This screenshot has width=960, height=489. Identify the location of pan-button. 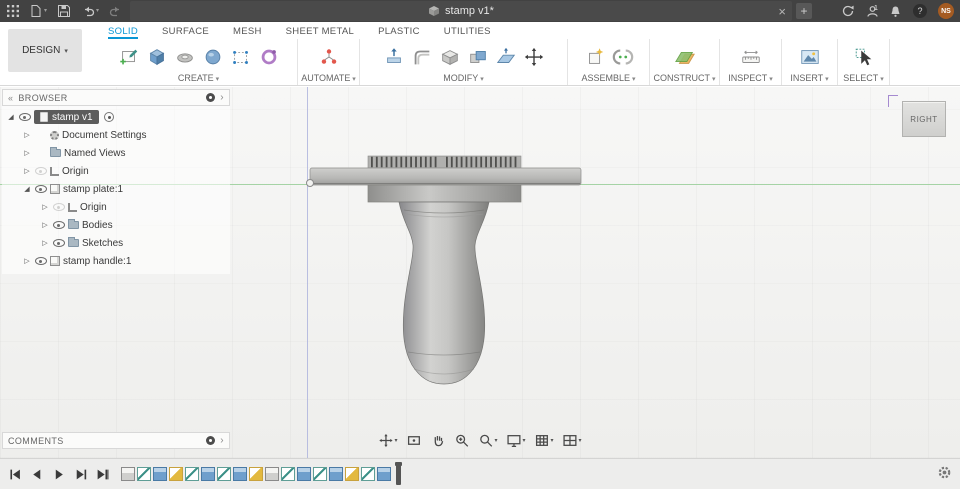
(437, 440).